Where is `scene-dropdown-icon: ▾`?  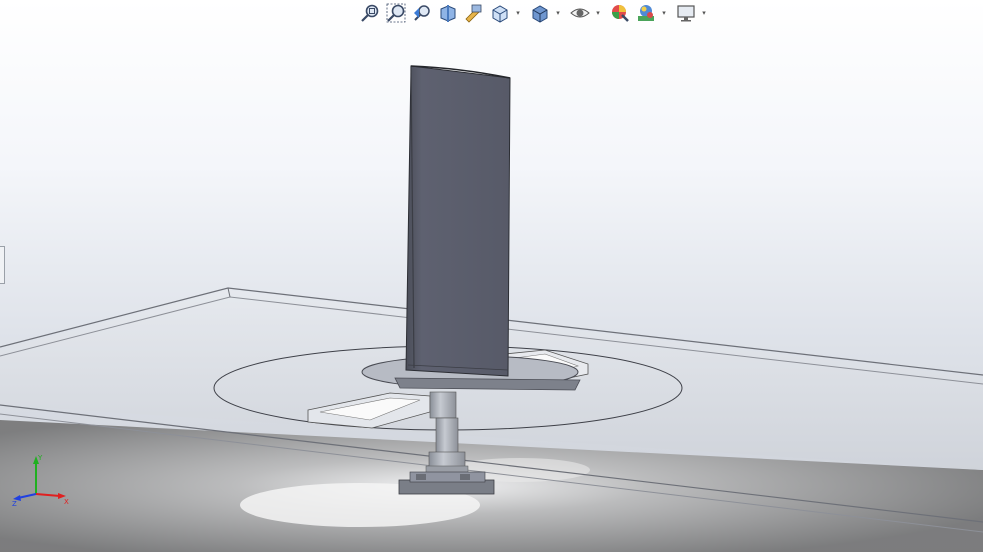 scene-dropdown-icon: ▾ is located at coordinates (664, 13).